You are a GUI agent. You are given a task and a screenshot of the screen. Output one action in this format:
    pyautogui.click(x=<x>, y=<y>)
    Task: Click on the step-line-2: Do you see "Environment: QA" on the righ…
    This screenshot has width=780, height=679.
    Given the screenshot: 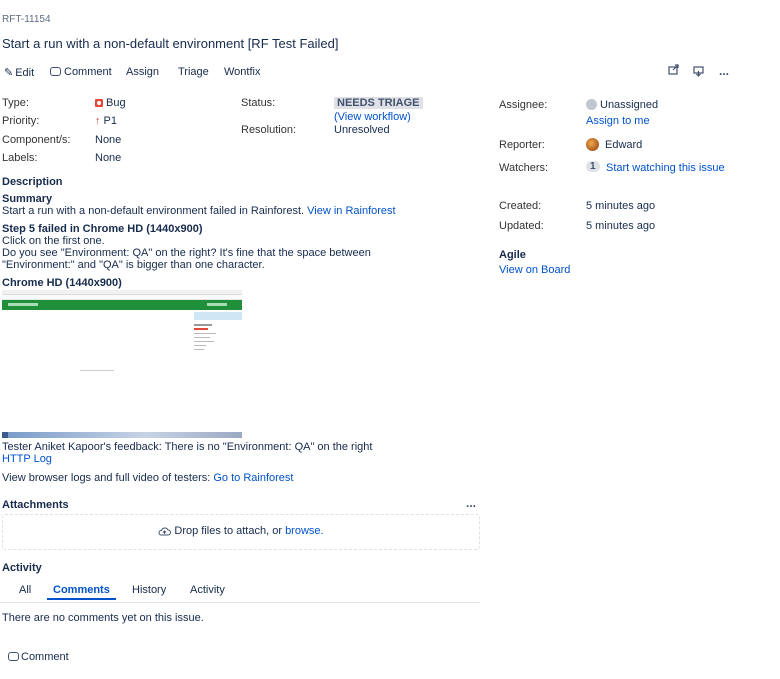 What is the action you would take?
    pyautogui.click(x=186, y=253)
    